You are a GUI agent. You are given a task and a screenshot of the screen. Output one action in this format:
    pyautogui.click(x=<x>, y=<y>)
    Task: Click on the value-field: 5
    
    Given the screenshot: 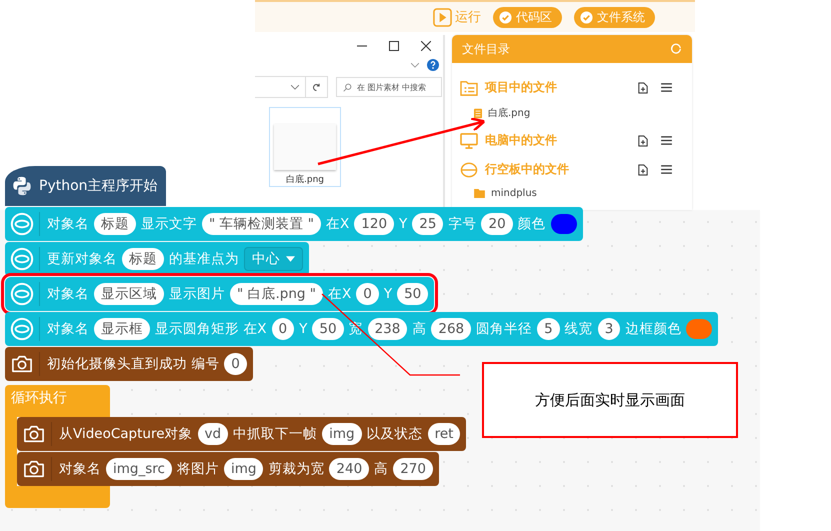 What is the action you would take?
    pyautogui.click(x=548, y=329)
    